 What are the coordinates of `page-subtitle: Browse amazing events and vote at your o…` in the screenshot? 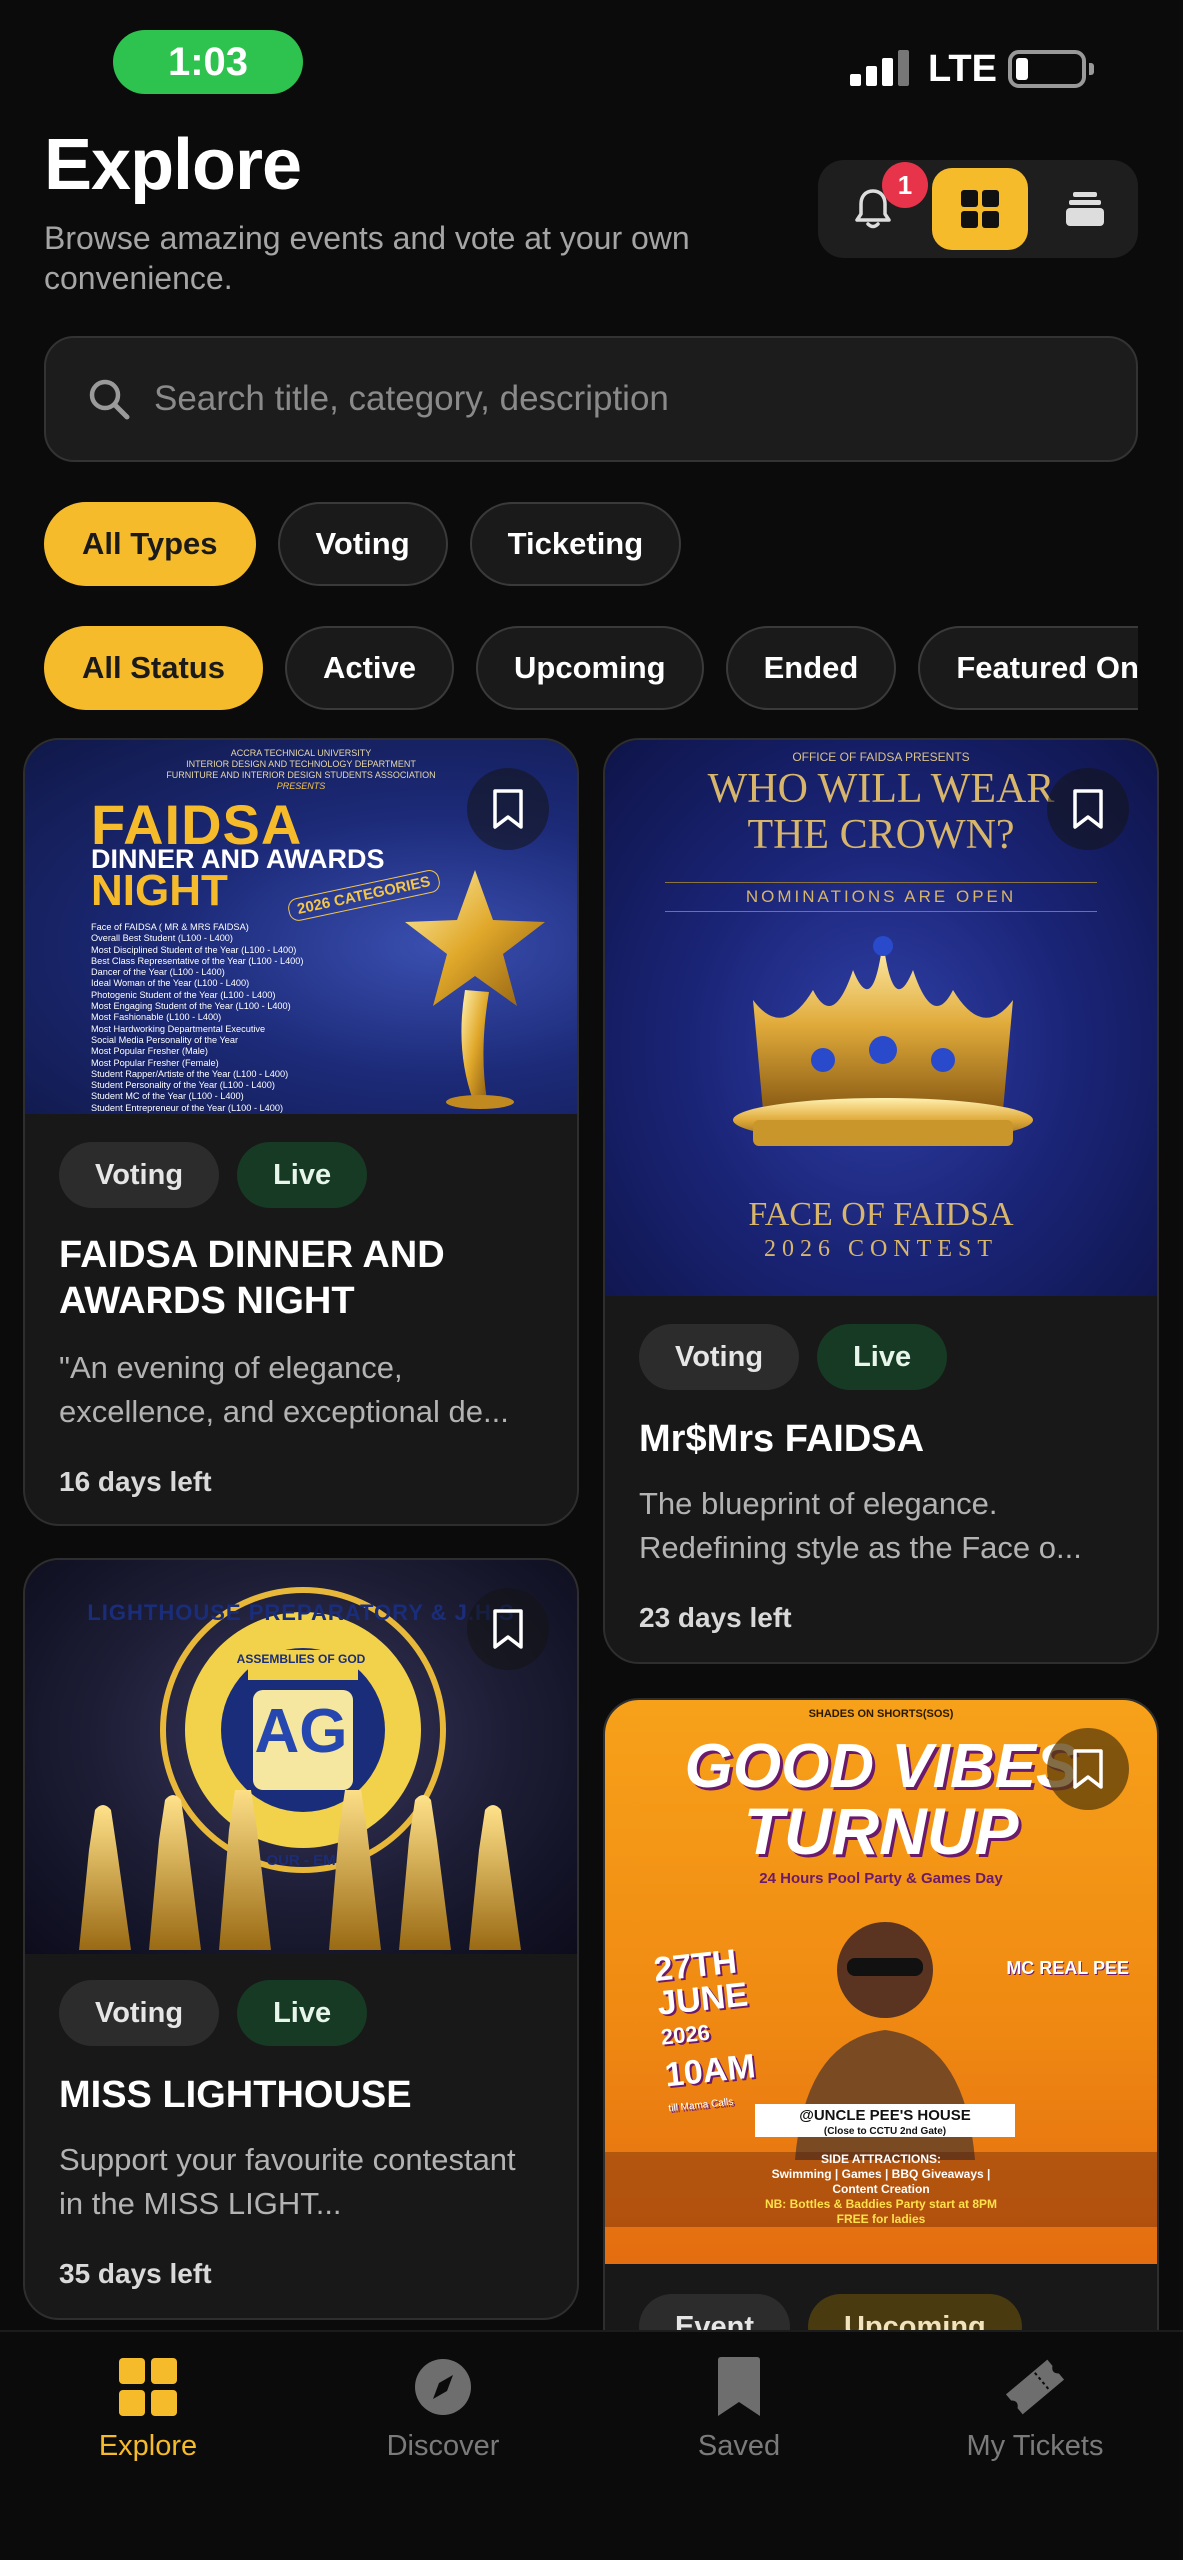 It's located at (367, 258).